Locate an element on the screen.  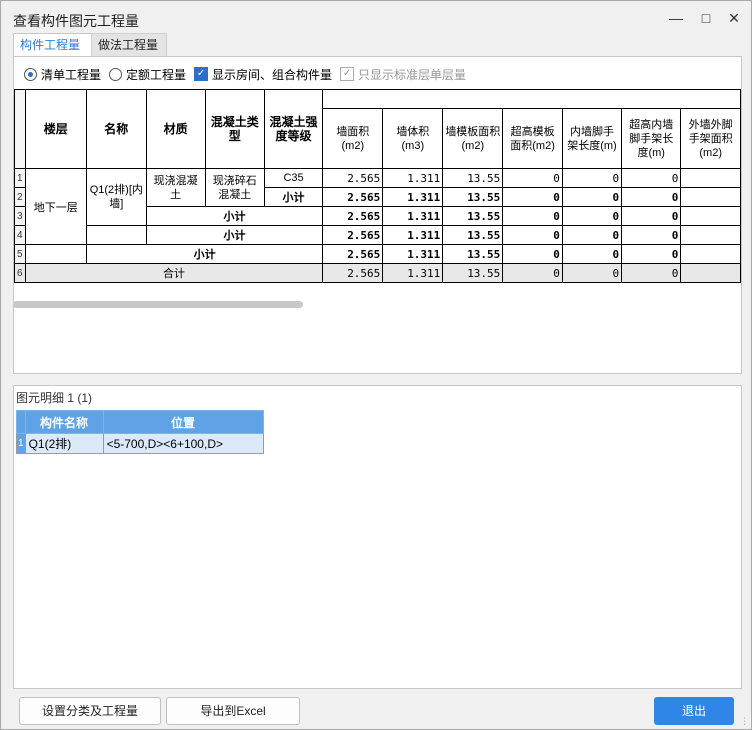
table-row: 4 小计 2.565 1.311 13.55 0 0 0 is located at coordinates (377, 235).